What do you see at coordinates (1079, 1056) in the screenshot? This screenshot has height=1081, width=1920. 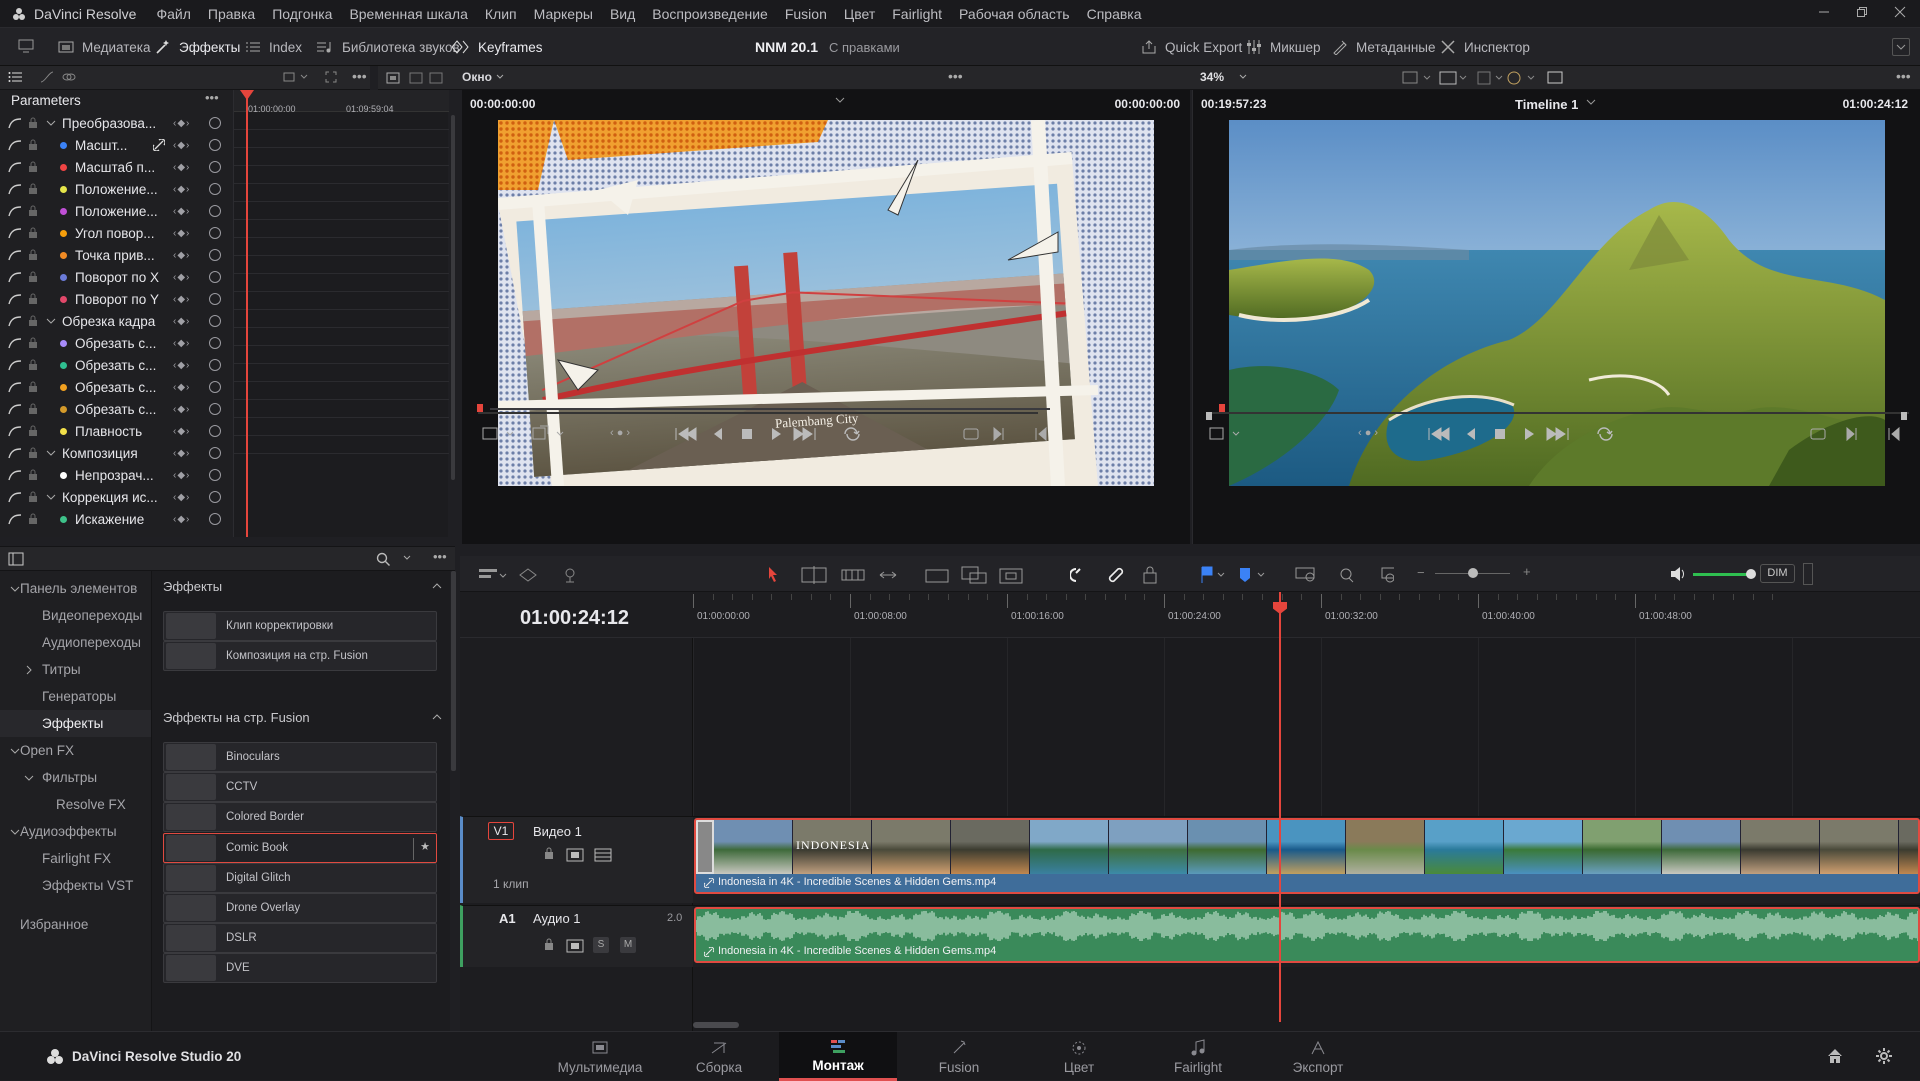 I see `page-tab-4: Цвет` at bounding box center [1079, 1056].